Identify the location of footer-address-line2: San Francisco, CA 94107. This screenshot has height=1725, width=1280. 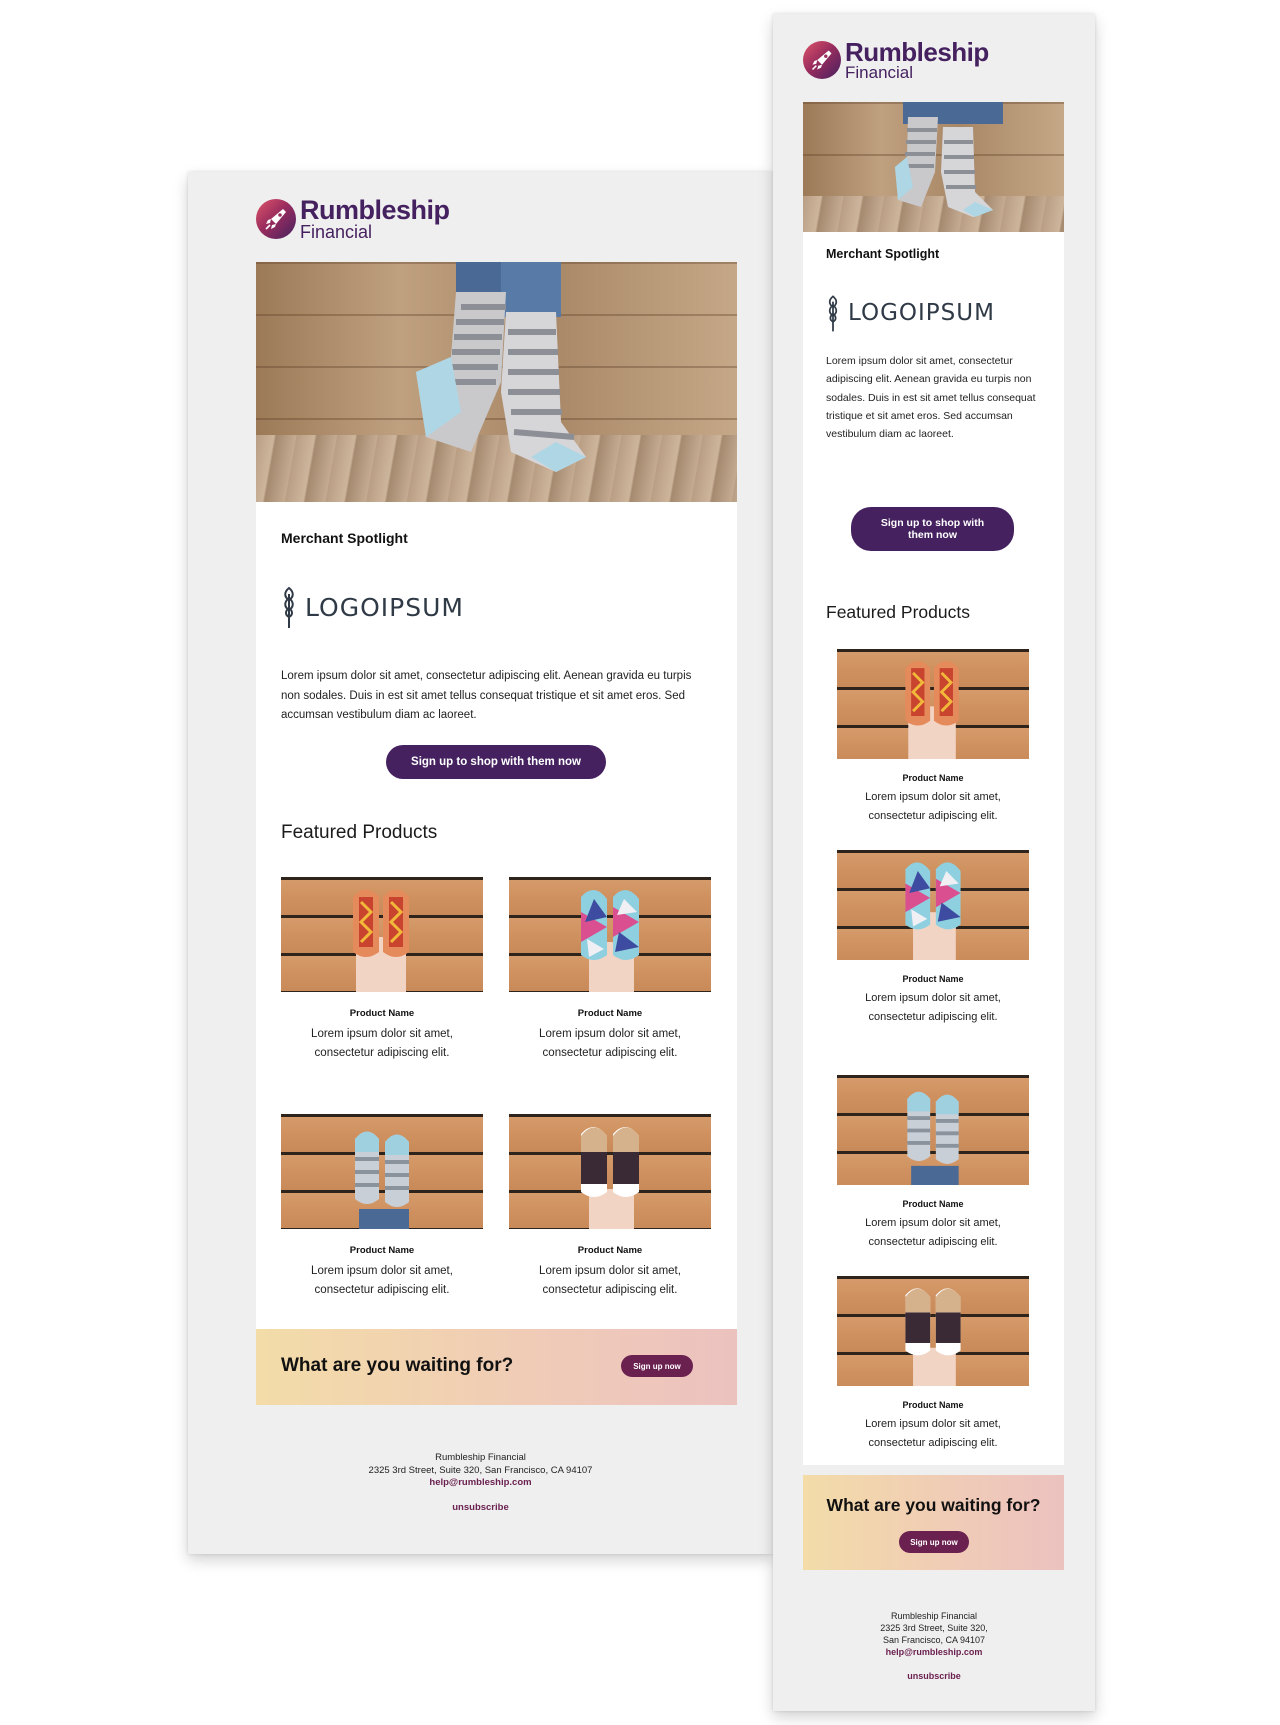
(934, 1640).